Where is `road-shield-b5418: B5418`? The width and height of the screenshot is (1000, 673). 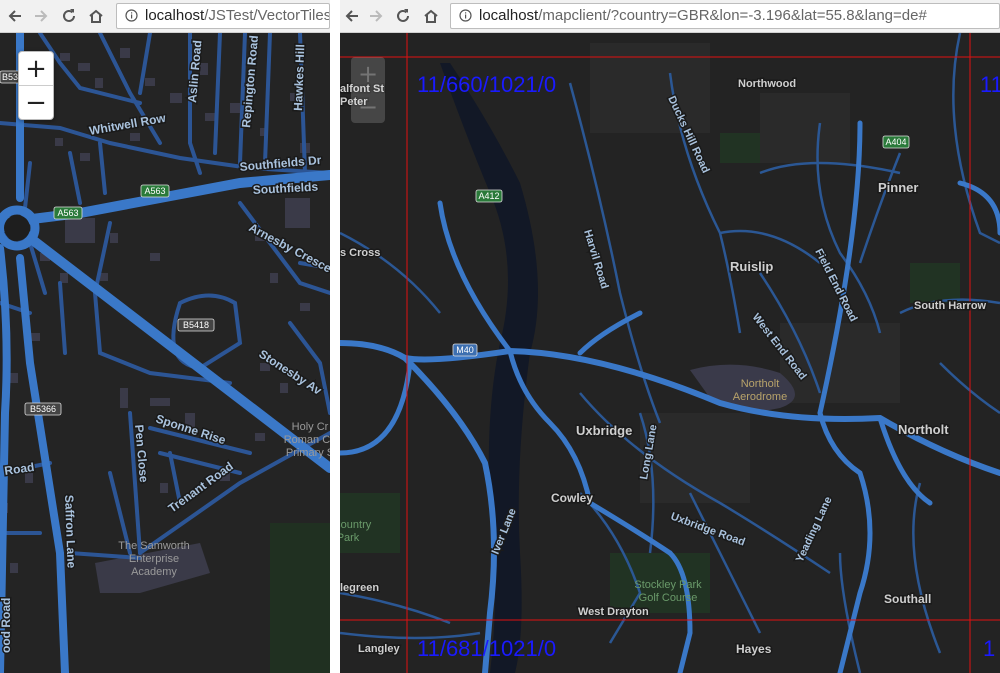
road-shield-b5418: B5418 is located at coordinates (196, 325).